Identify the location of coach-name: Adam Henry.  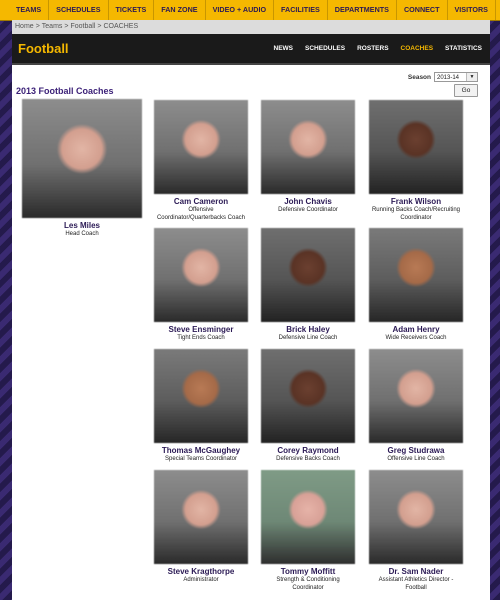
(416, 329).